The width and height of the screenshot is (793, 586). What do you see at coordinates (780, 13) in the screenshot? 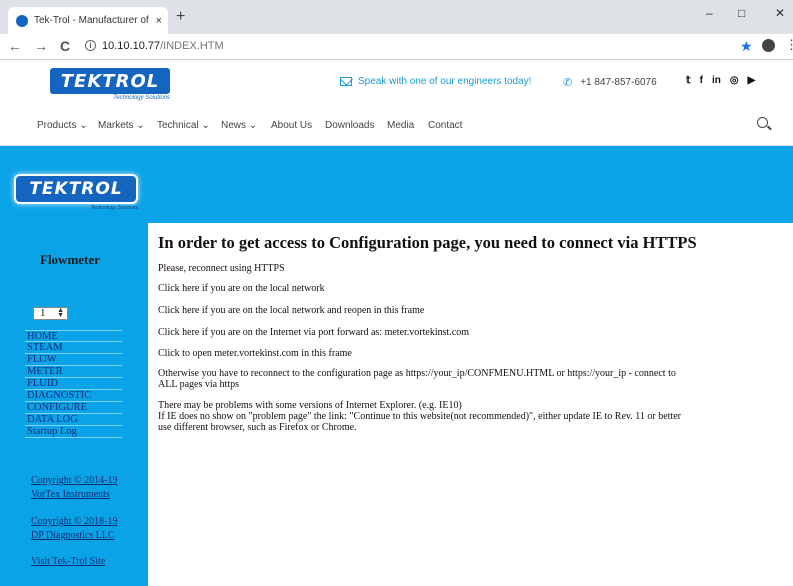
I see `close-window-button: ✕` at bounding box center [780, 13].